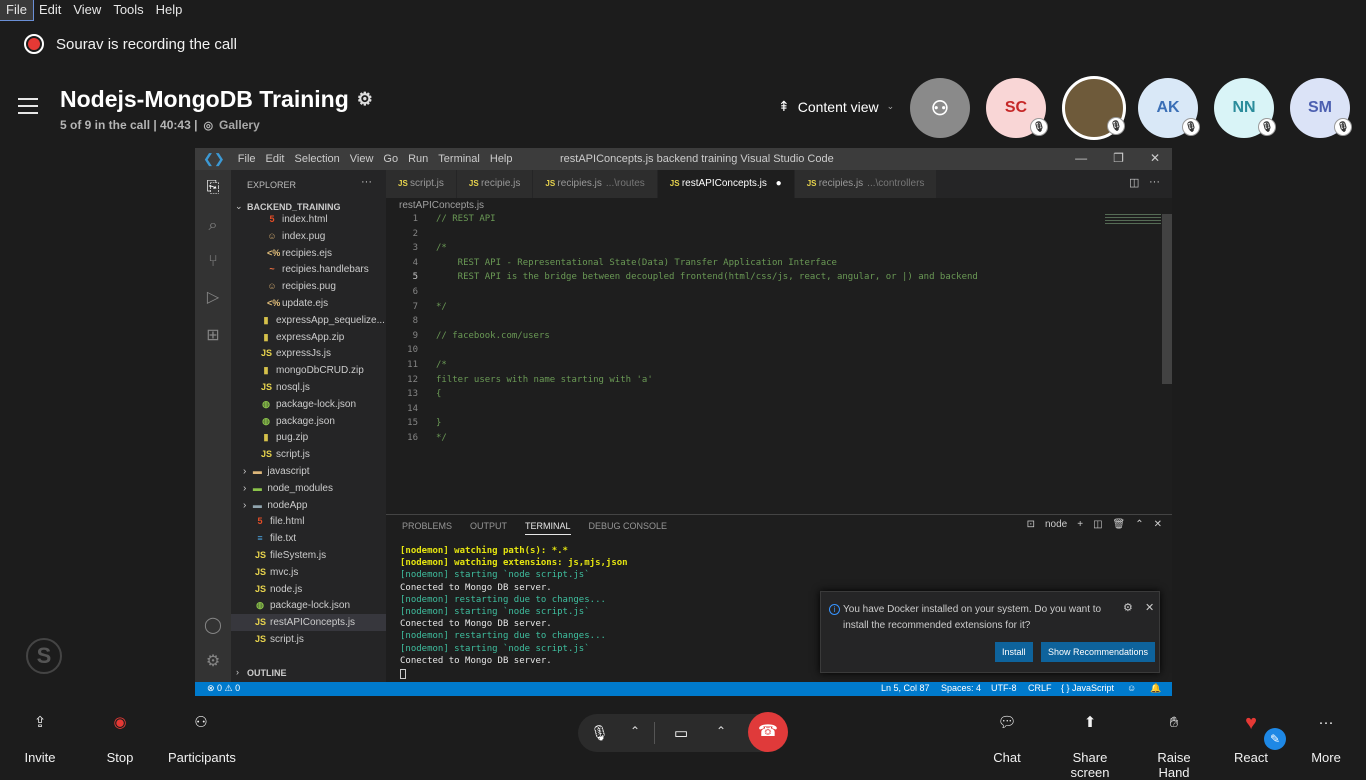 The height and width of the screenshot is (780, 1366). Describe the element at coordinates (308, 555) in the screenshot. I see `explorer-file: JS fileSystem.js` at that location.